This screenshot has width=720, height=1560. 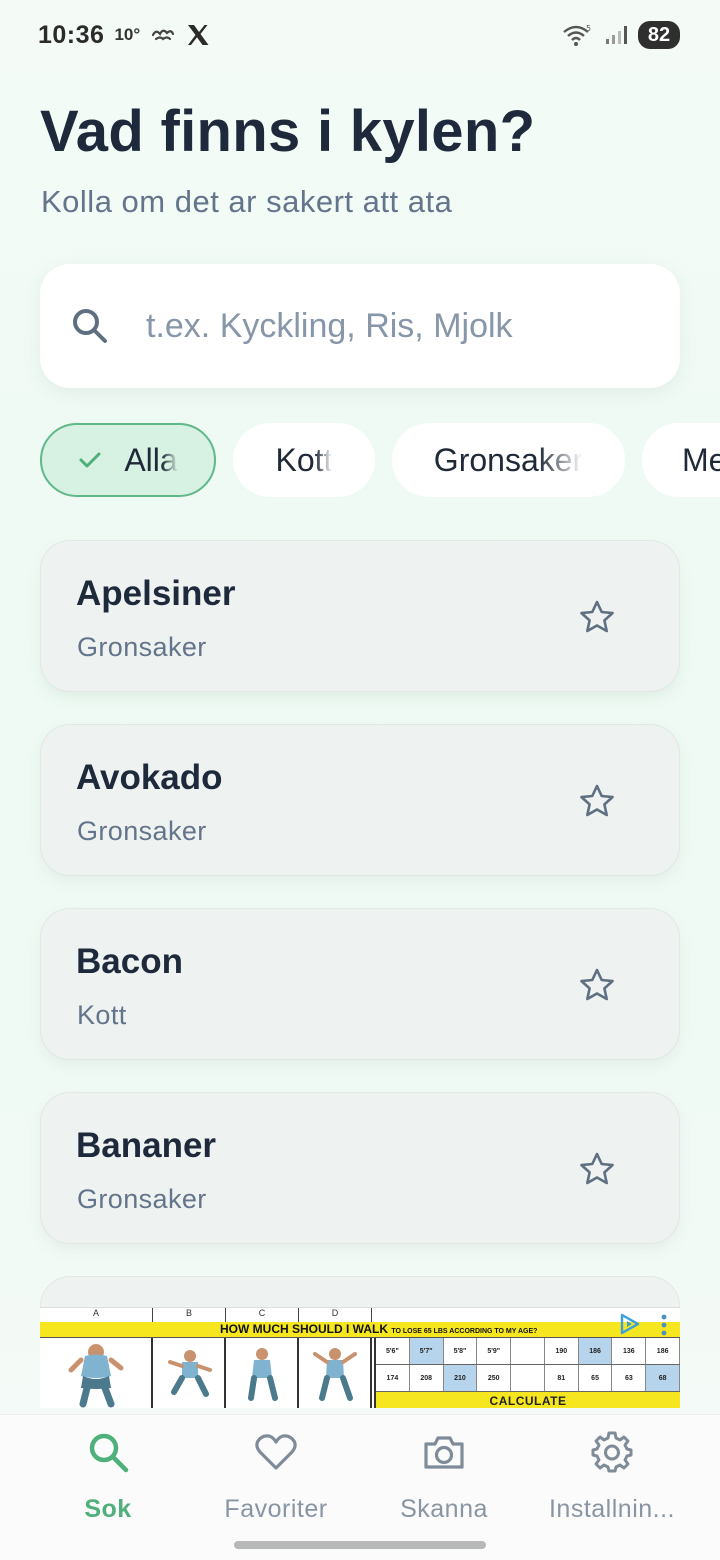 I want to click on ad-cell: 174, so click(x=393, y=1378).